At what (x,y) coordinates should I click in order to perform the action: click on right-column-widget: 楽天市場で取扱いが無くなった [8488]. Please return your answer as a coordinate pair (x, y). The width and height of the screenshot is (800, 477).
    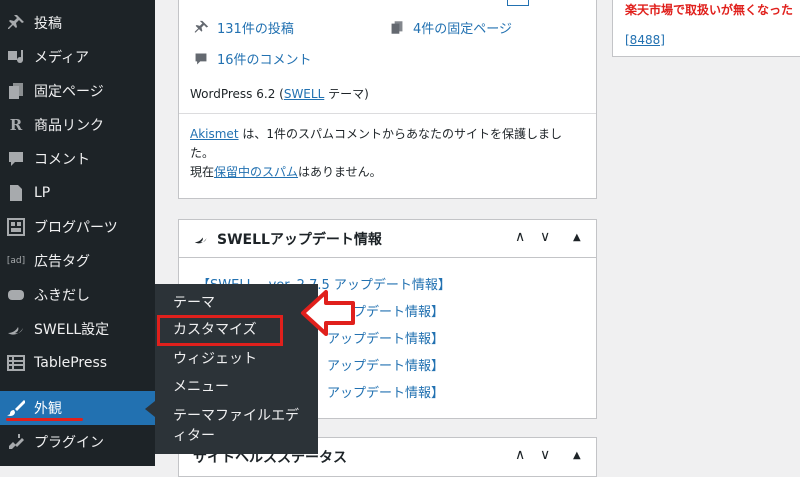
    Looking at the image, I should click on (706, 28).